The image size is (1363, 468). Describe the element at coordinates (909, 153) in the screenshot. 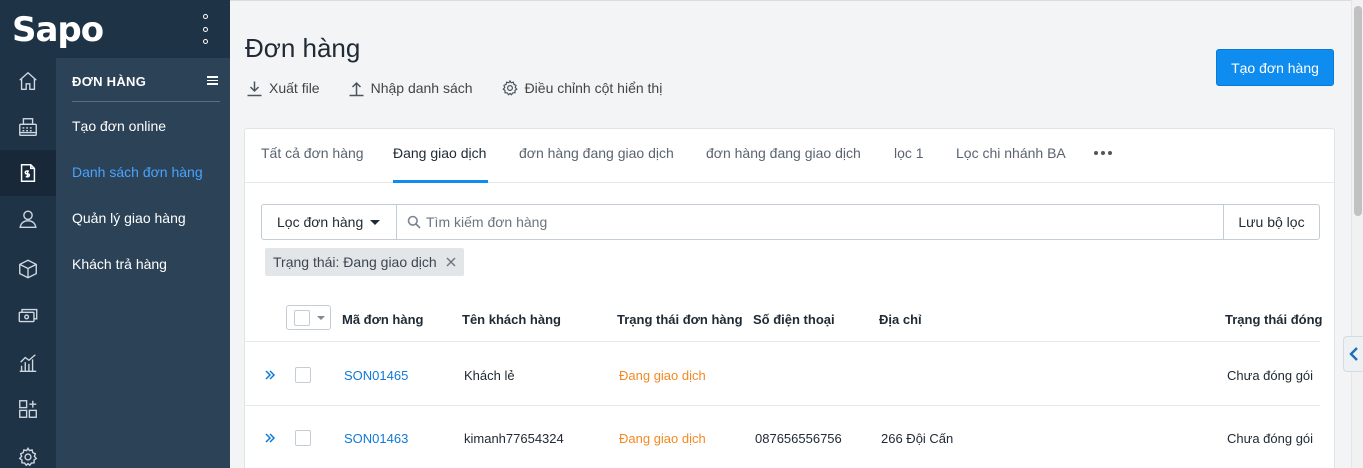

I see `tab-filter-loc-1: lọc 1` at that location.